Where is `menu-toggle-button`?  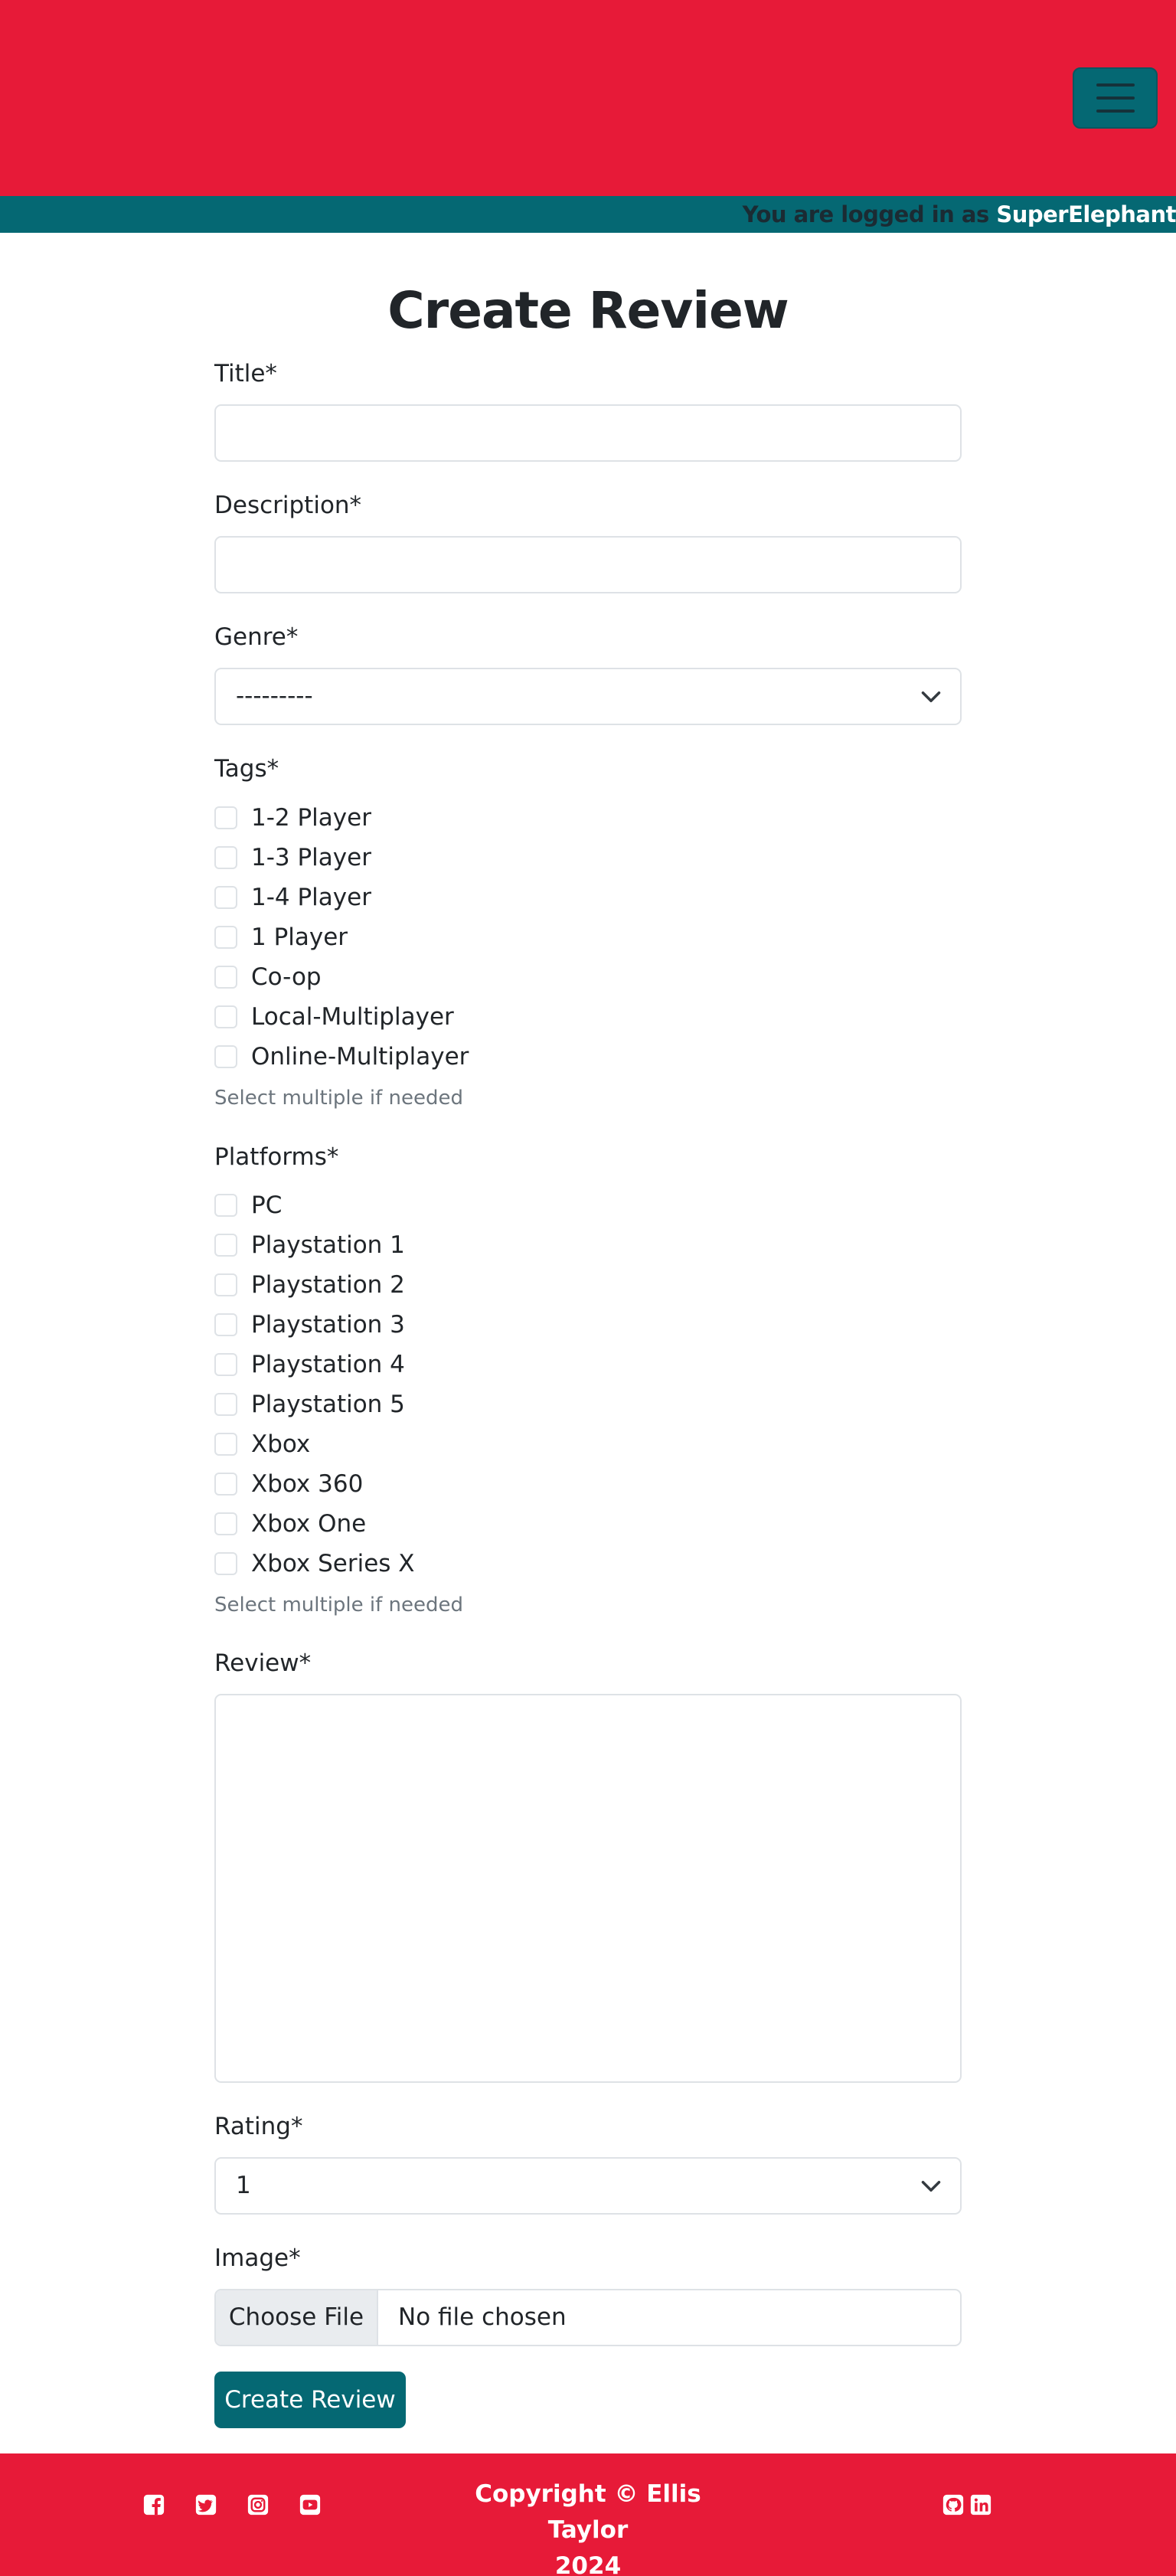 menu-toggle-button is located at coordinates (1115, 98).